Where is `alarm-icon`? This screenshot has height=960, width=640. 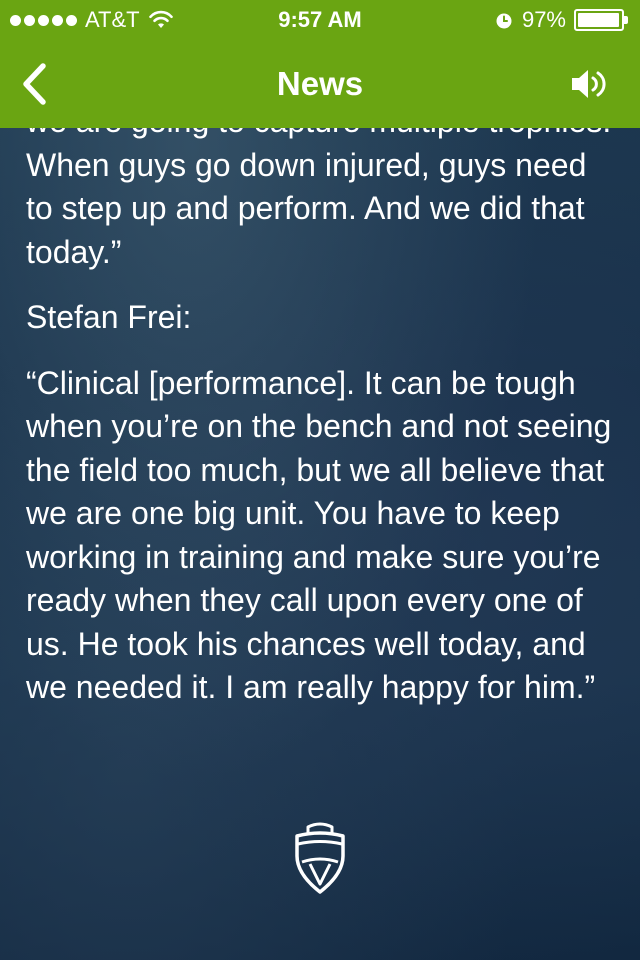 alarm-icon is located at coordinates (504, 21).